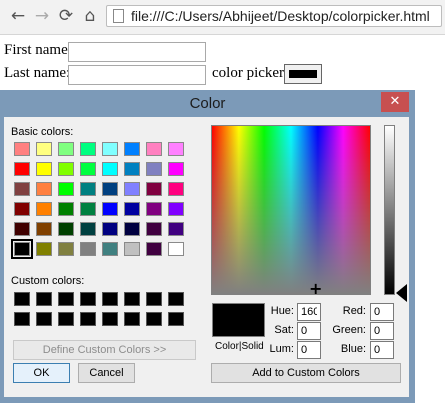 Image resolution: width=445 pixels, height=403 pixels. What do you see at coordinates (41, 373) in the screenshot?
I see `ok-button: OK` at bounding box center [41, 373].